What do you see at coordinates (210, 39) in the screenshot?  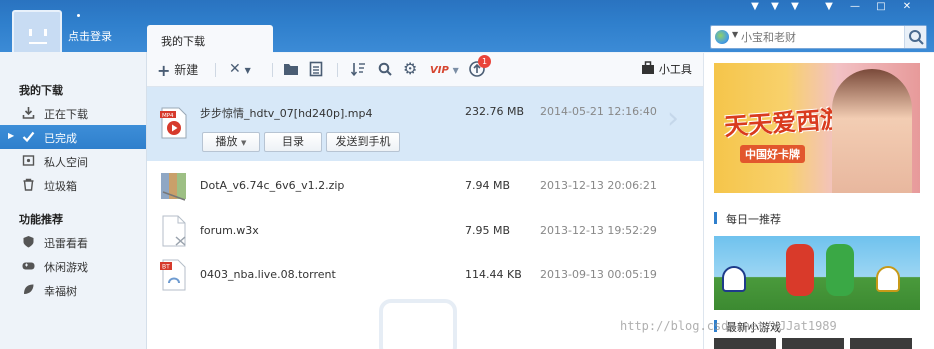 I see `tab-my-downloads: 我的下载` at bounding box center [210, 39].